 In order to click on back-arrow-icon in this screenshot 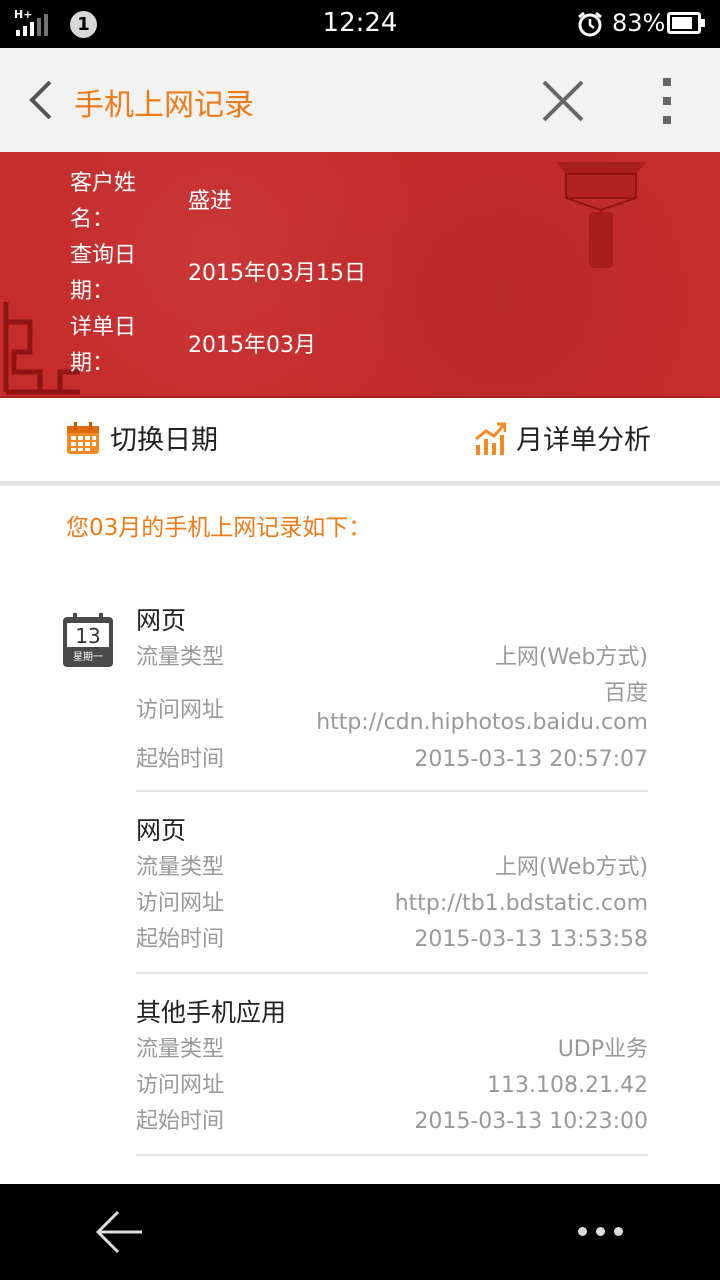, I will do `click(41, 100)`.